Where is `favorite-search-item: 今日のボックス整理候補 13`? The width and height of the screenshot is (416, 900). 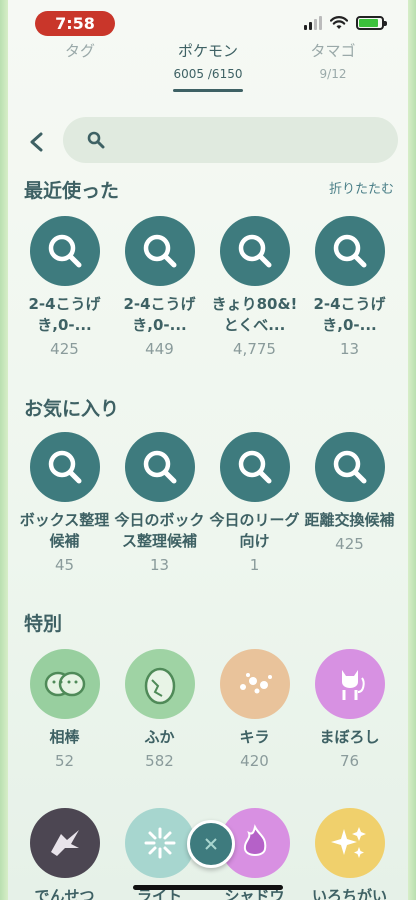 favorite-search-item: 今日のボックス整理候補 13 is located at coordinates (159, 503).